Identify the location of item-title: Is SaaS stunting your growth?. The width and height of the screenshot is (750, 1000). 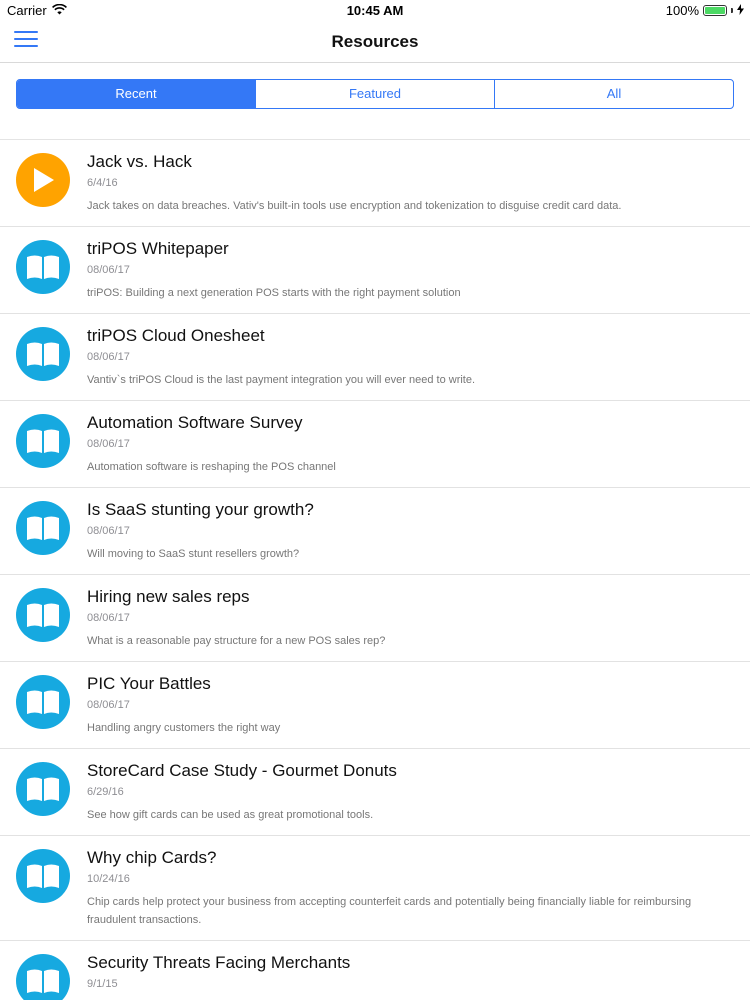
(200, 509).